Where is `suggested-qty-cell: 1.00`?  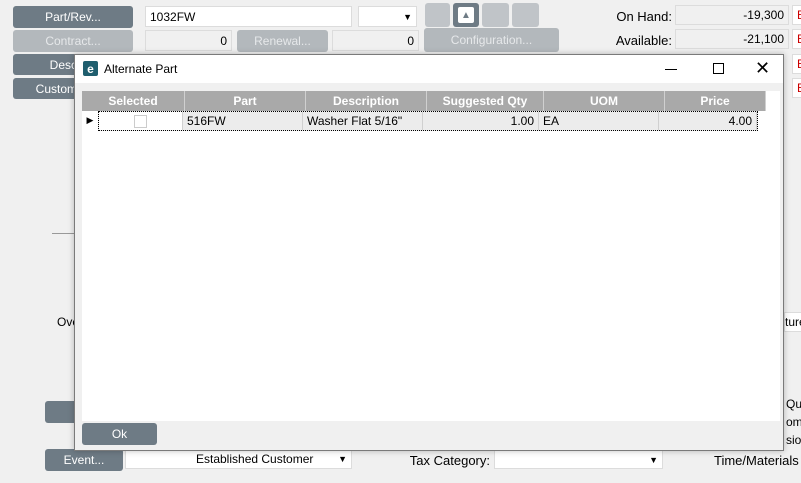
suggested-qty-cell: 1.00 is located at coordinates (481, 121).